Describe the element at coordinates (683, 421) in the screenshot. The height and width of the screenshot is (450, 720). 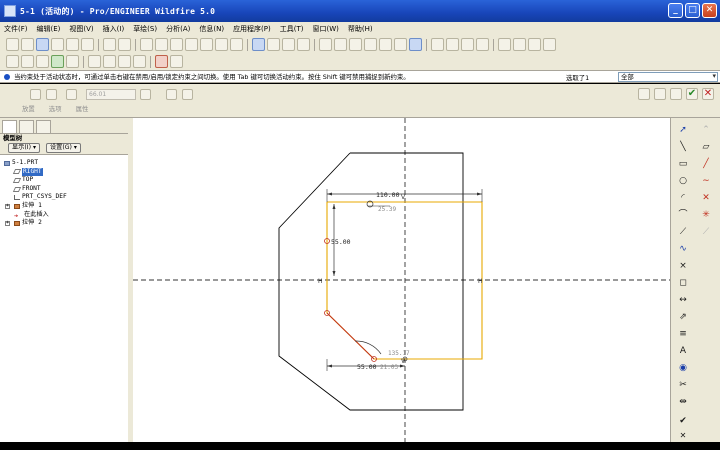
I see `done-check-icon: ✔` at that location.